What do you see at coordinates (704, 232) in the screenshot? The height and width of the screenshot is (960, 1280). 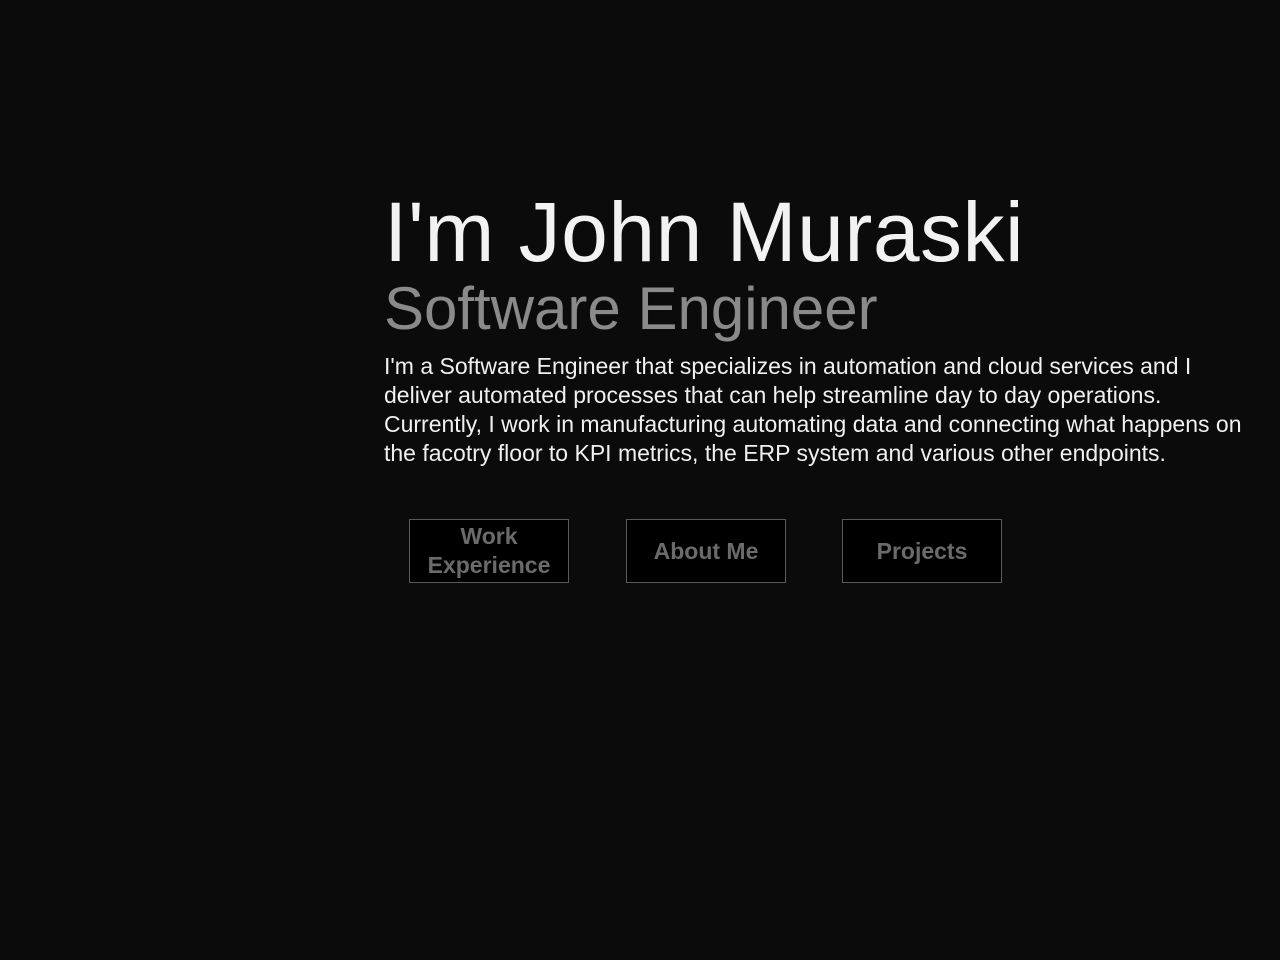 I see `hero-name: I'm John Muraski` at bounding box center [704, 232].